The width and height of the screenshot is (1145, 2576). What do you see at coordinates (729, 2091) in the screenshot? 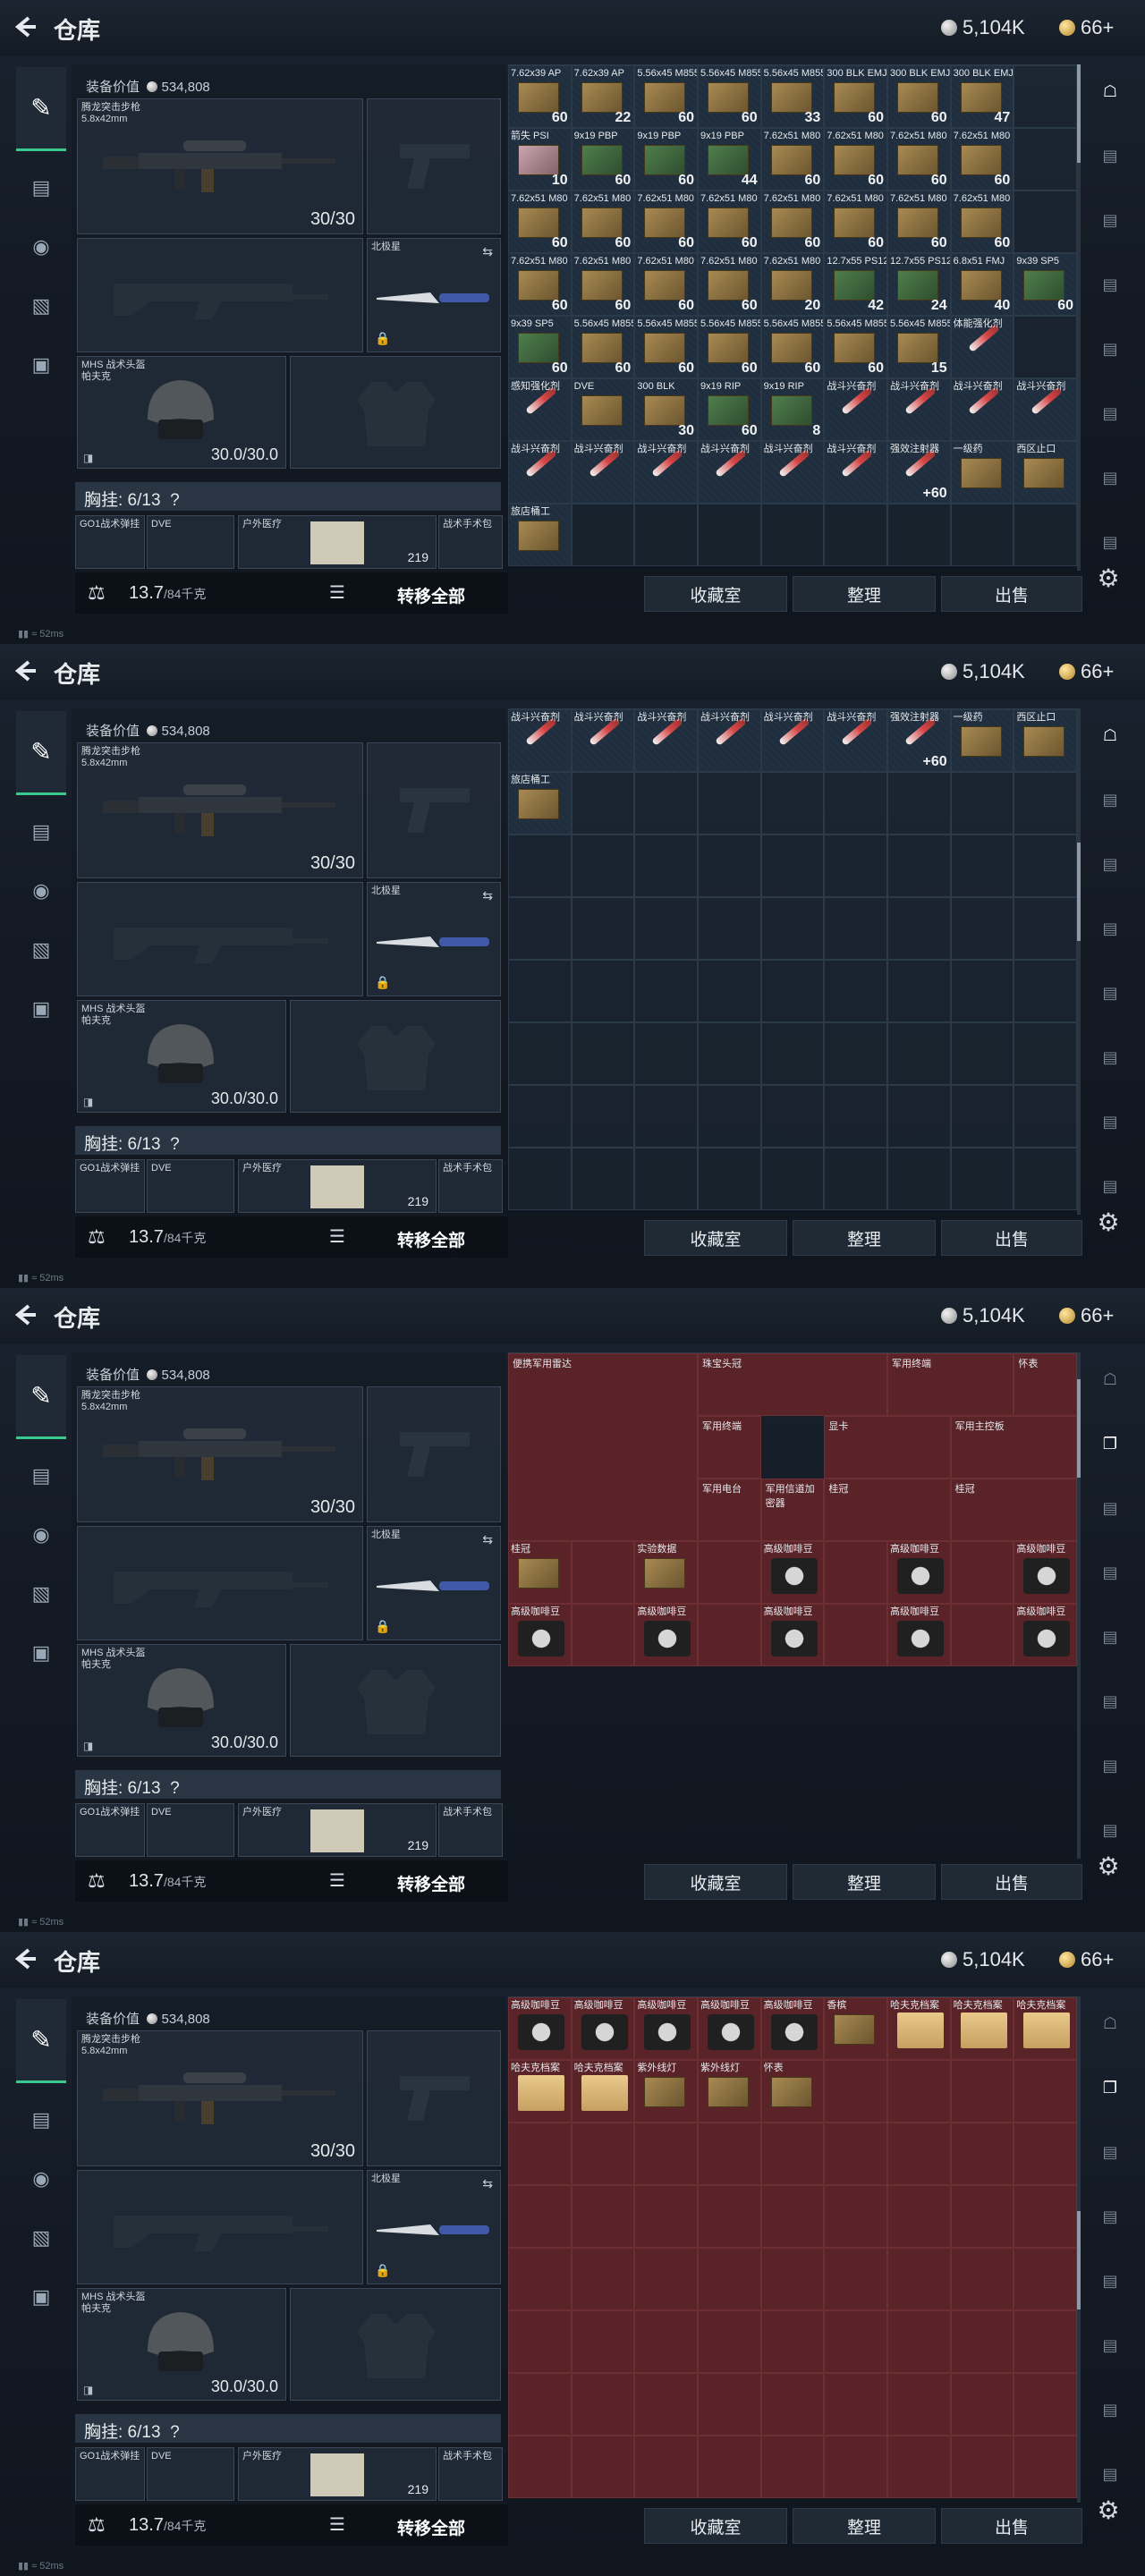
I see `stash-item: 紫外线灯` at bounding box center [729, 2091].